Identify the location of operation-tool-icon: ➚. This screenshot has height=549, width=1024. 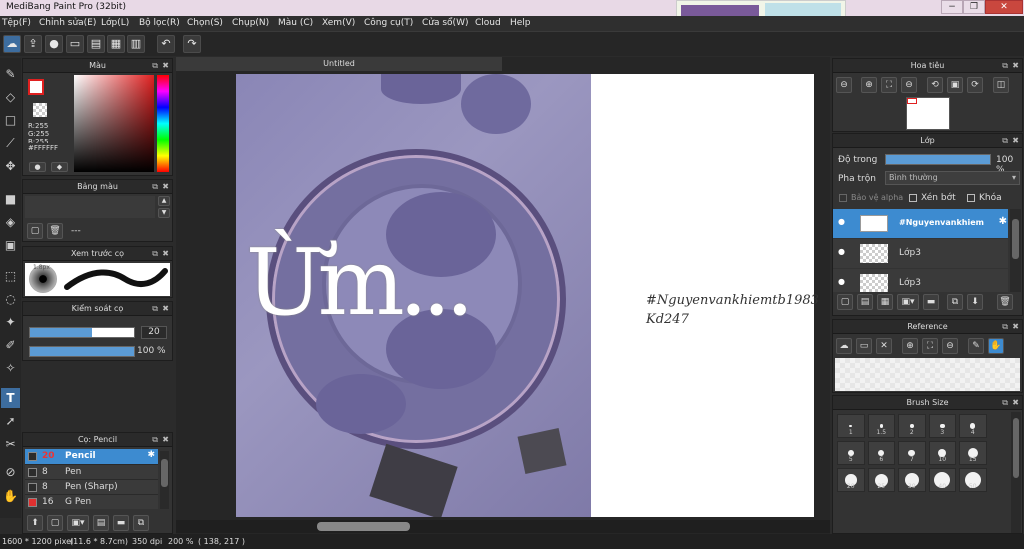
(10, 421).